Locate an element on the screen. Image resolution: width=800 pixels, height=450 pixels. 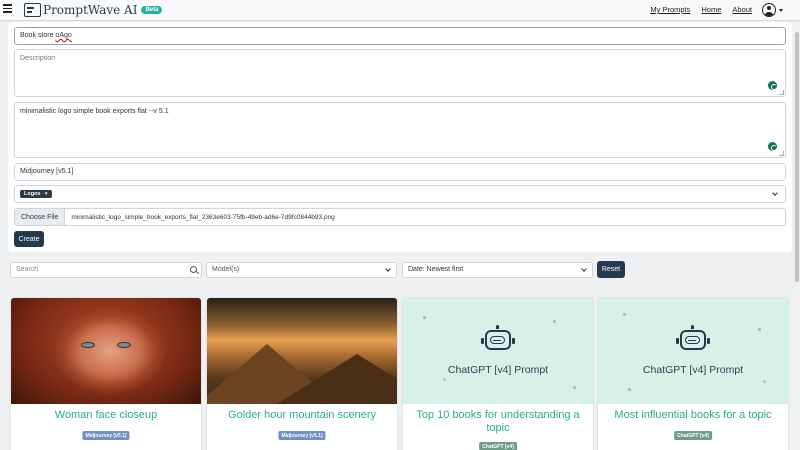
beta-badge: Beta is located at coordinates (152, 10).